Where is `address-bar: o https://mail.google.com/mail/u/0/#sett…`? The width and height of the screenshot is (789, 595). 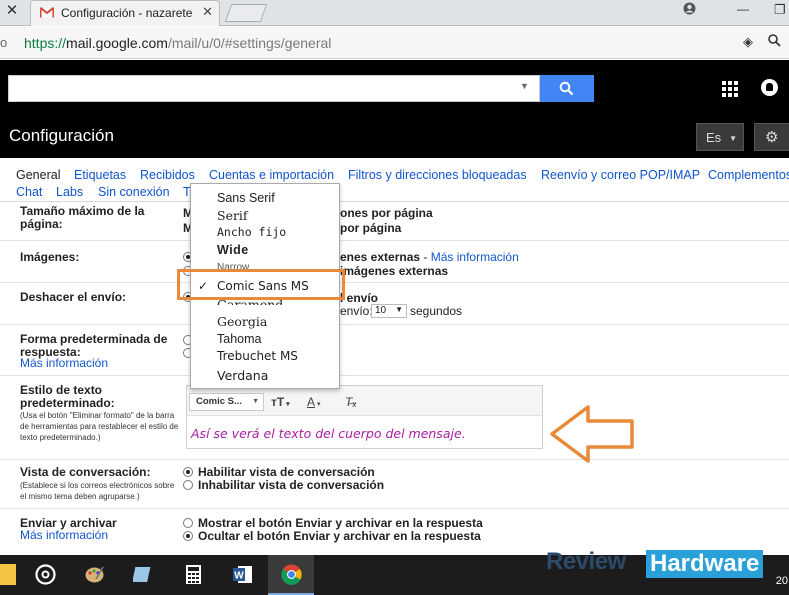 address-bar: o https://mail.google.com/mail/u/0/#sett… is located at coordinates (394, 43).